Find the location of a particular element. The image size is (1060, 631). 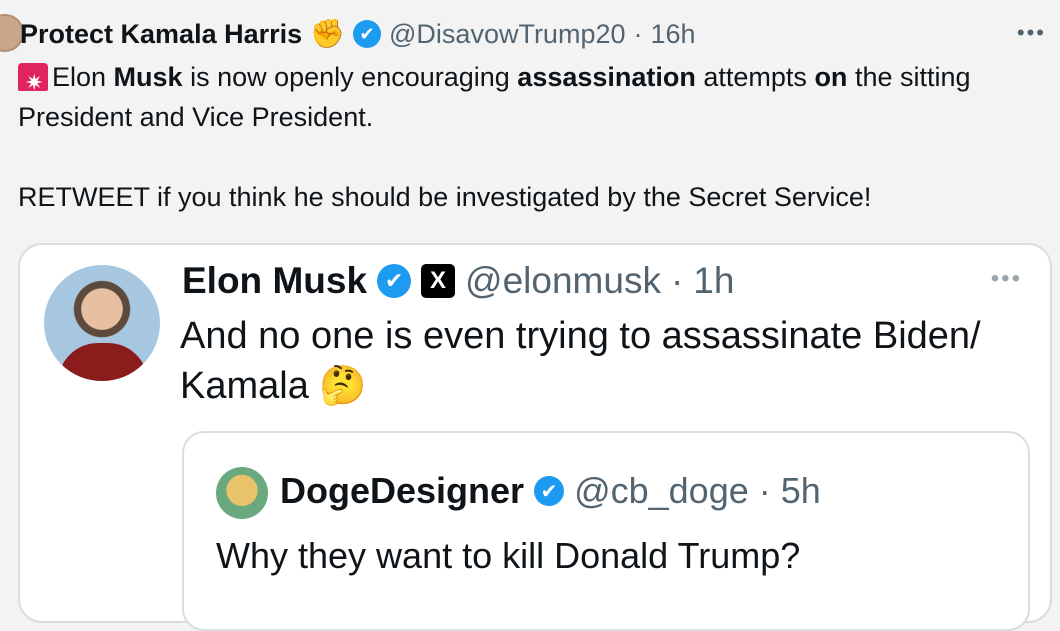

nested-tweet-header: DogeDesigner ✔ @cb_doge · 5h is located at coordinates (550, 491).